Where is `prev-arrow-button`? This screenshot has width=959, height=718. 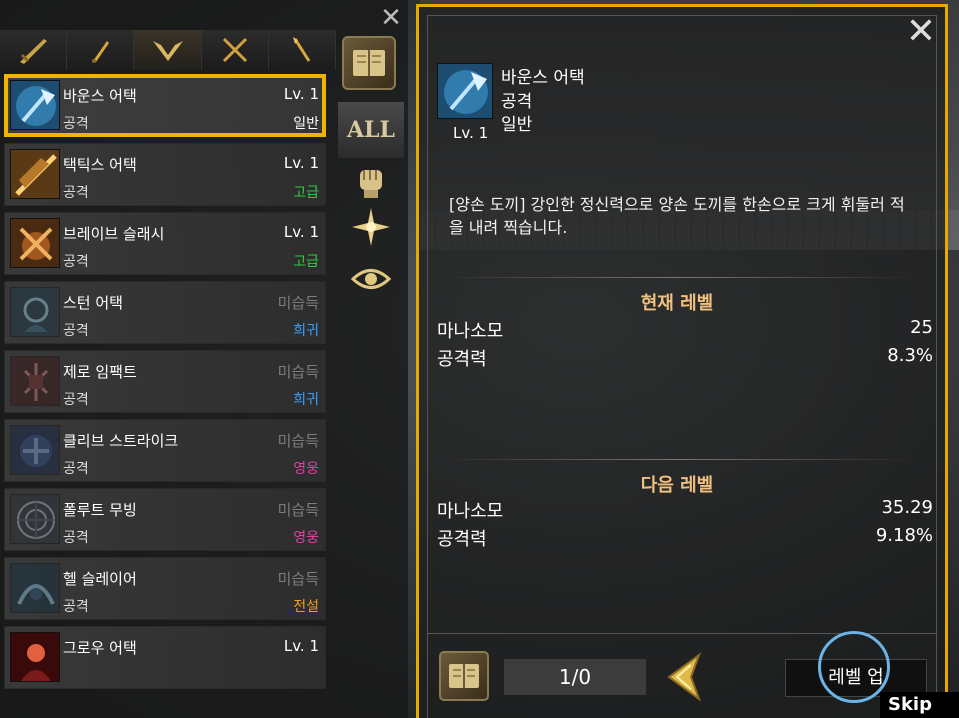 prev-arrow-button is located at coordinates (683, 677).